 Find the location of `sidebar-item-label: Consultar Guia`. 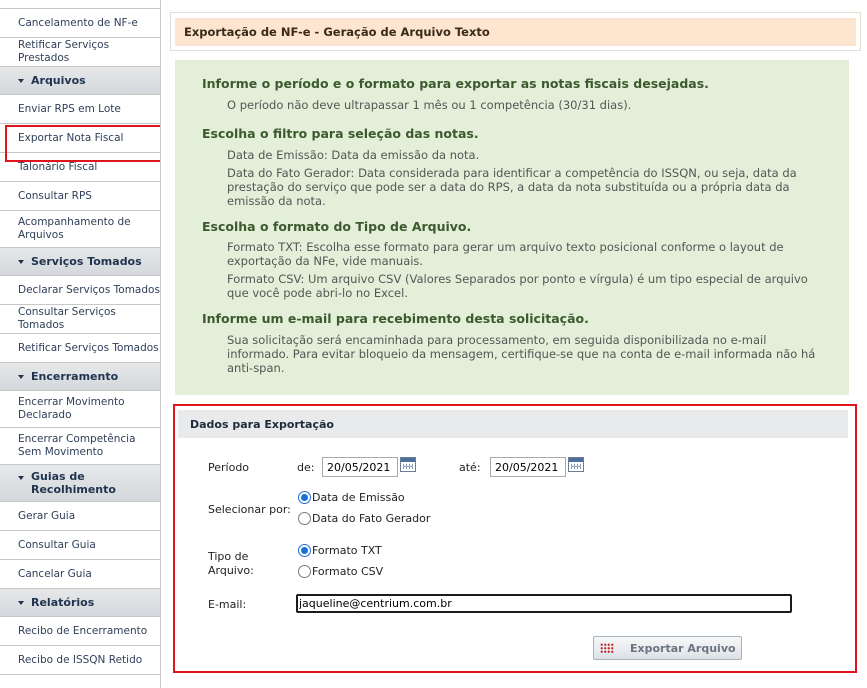

sidebar-item-label: Consultar Guia is located at coordinates (57, 544).